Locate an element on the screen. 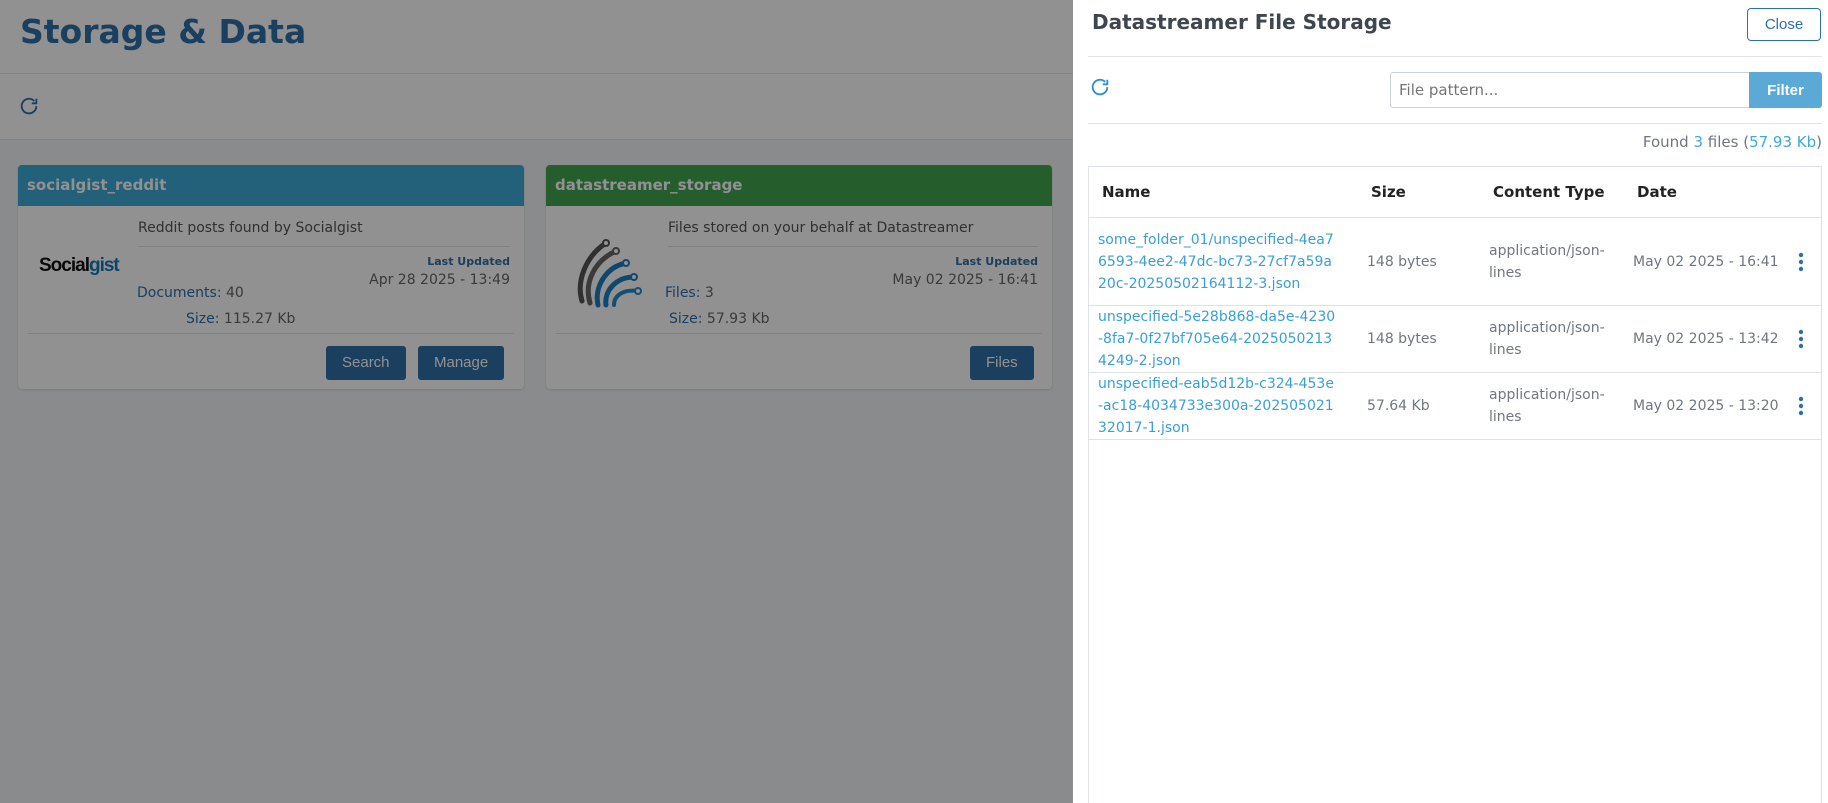 Image resolution: width=1828 pixels, height=803 pixels. column-header-date: Date is located at coordinates (1702, 192).